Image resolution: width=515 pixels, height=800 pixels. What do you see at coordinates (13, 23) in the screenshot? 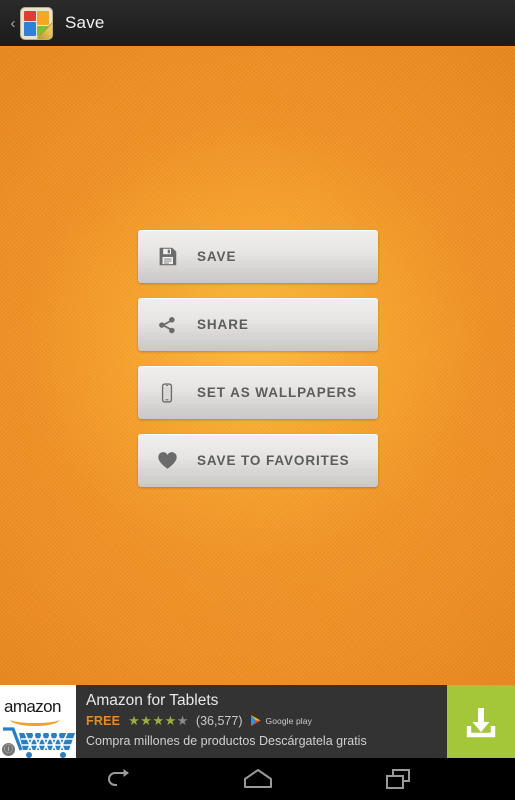
I see `up-navigation-icon: ‹` at bounding box center [13, 23].